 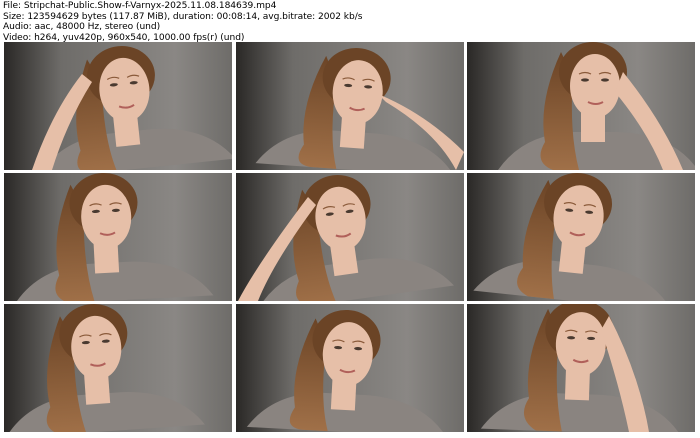 I want to click on audio-info-line: Audio: aac, 48000 Hz, stereo (und), so click(x=82, y=27).